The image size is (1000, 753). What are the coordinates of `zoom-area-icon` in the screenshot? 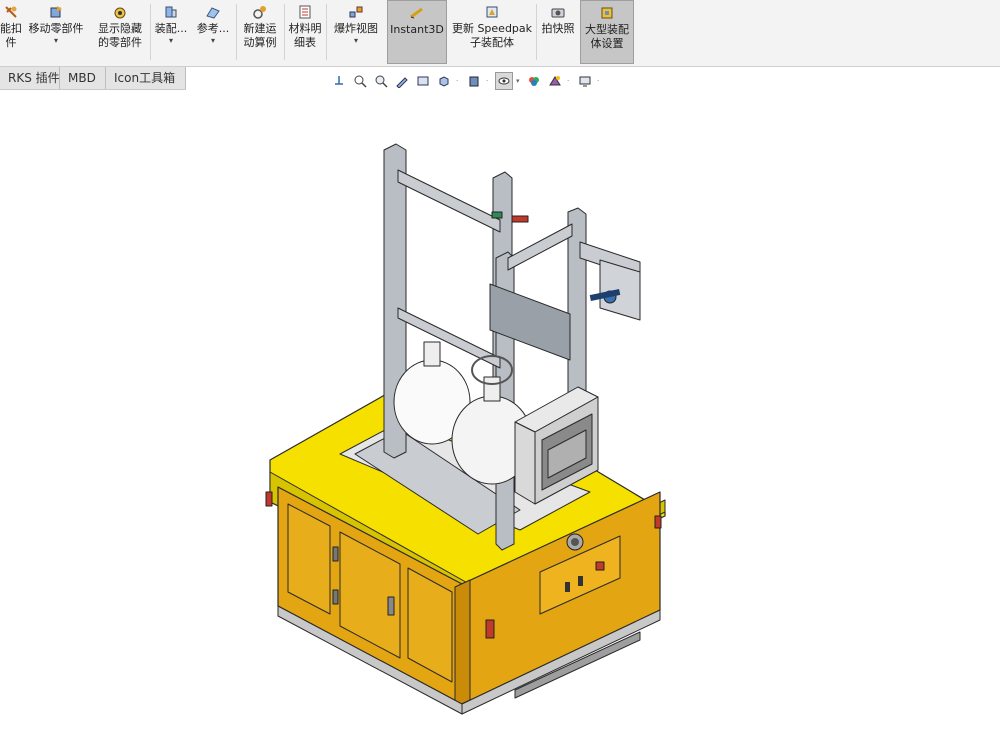 It's located at (360, 81).